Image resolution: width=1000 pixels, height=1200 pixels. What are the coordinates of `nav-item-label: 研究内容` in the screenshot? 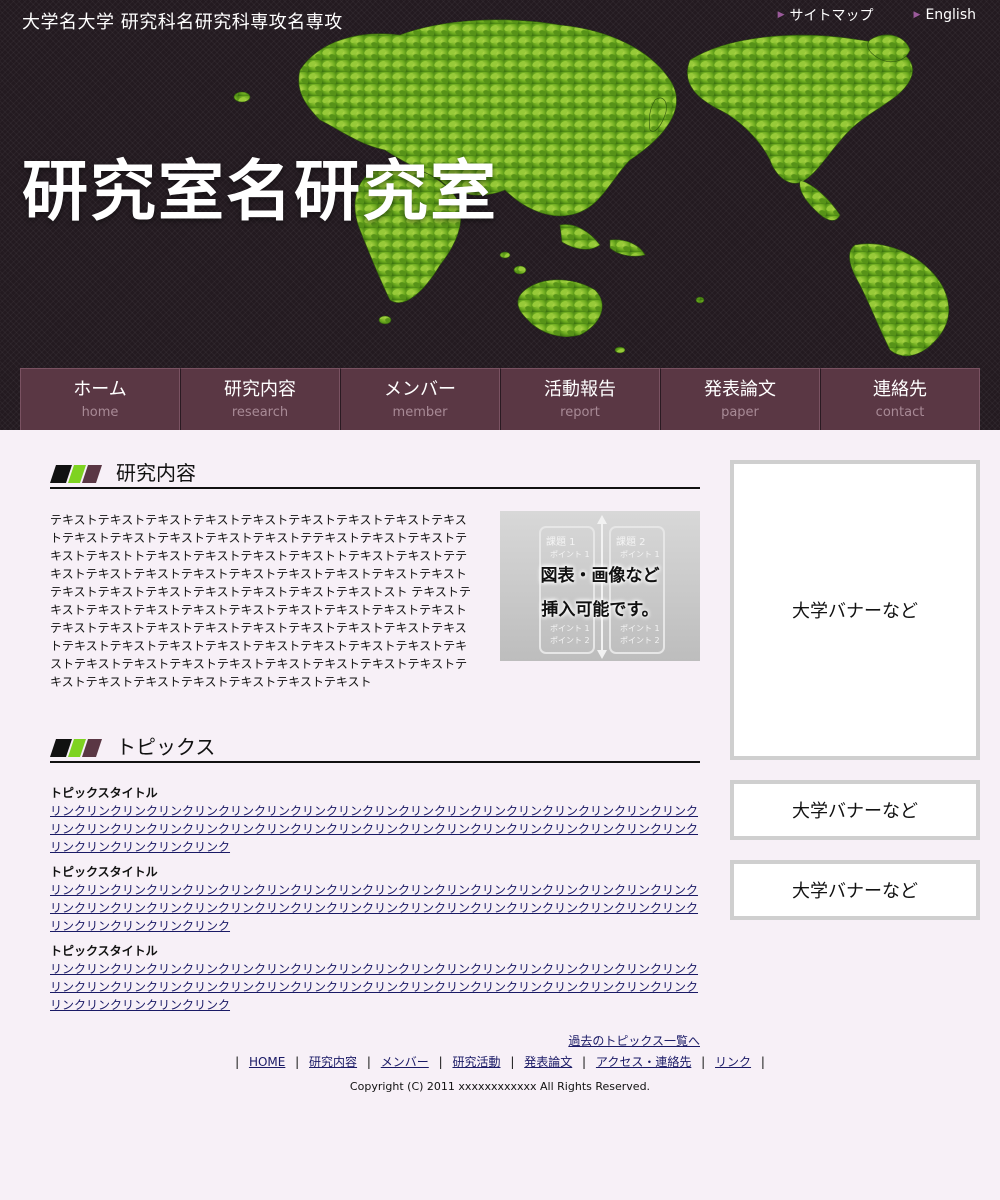 It's located at (260, 389).